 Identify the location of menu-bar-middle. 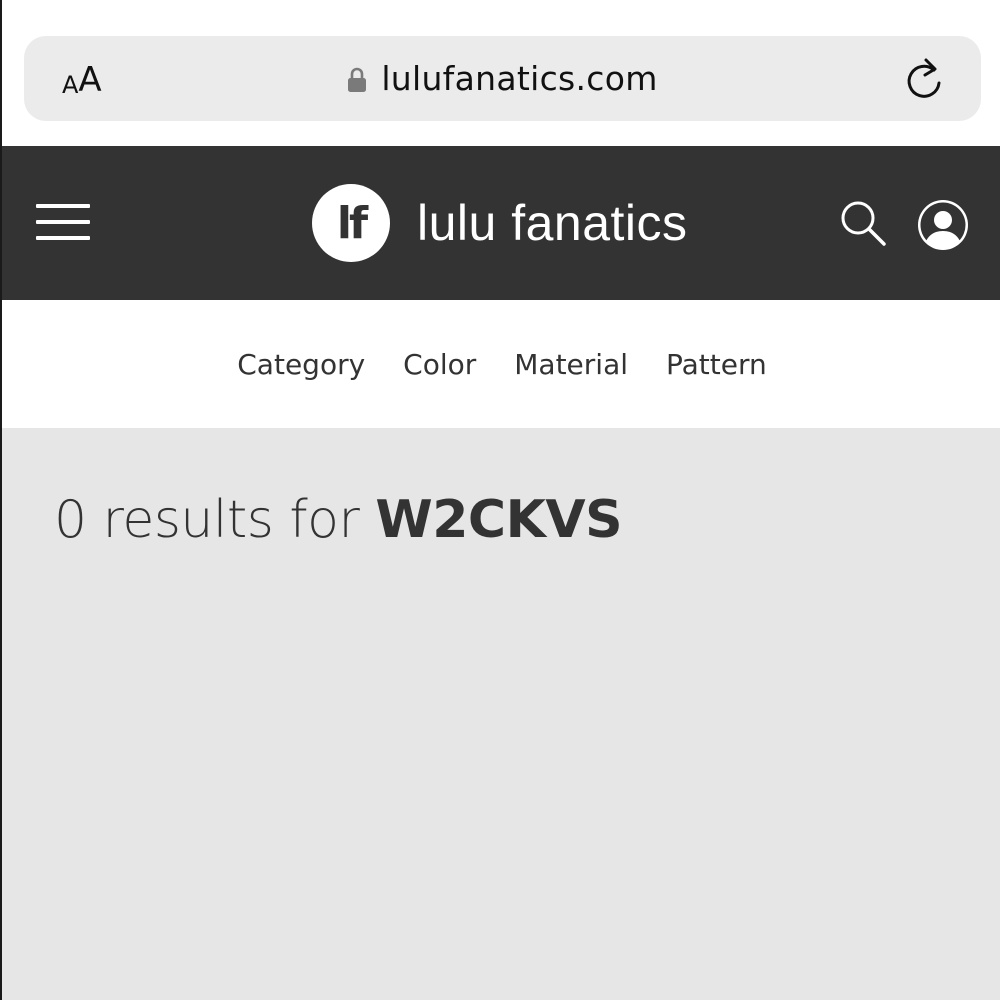
(63, 222).